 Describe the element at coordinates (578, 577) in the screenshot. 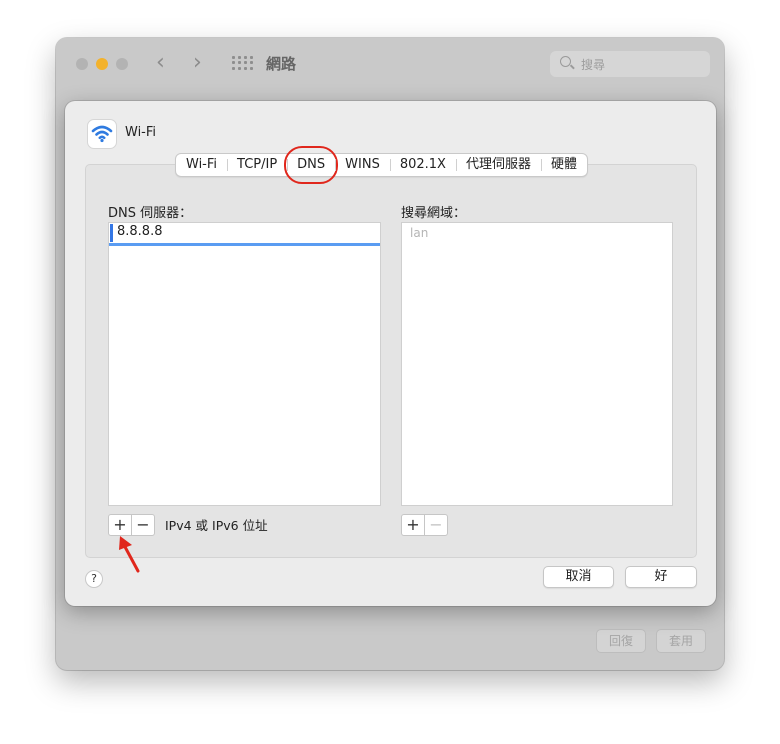

I see `cancel-button: 取消` at that location.